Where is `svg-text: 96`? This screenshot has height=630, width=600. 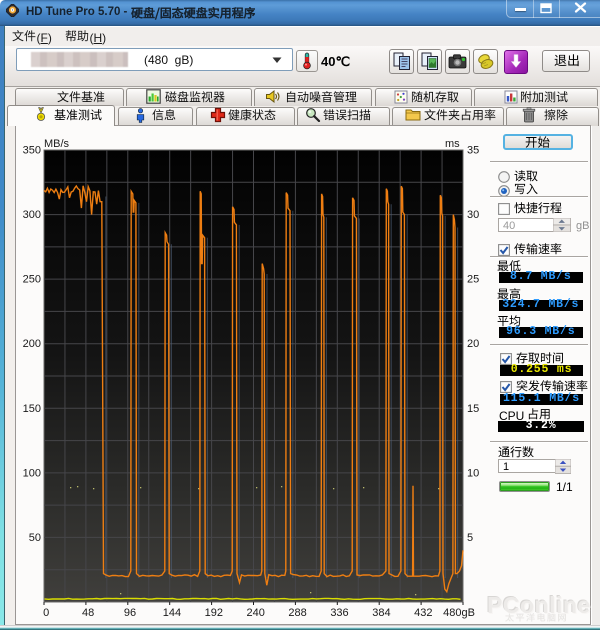 svg-text: 96 is located at coordinates (130, 613).